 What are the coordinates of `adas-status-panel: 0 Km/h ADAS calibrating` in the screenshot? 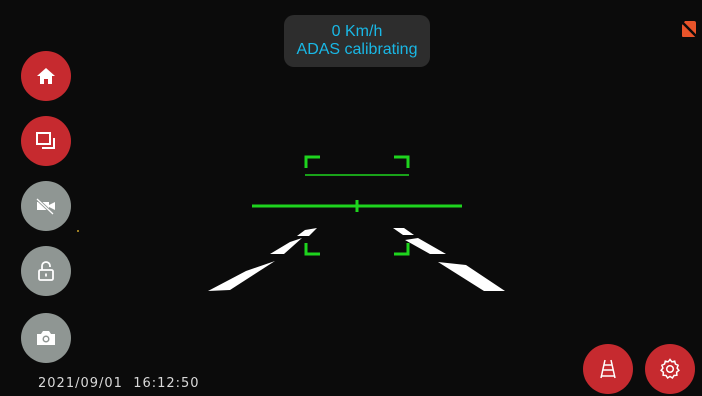 It's located at (357, 41).